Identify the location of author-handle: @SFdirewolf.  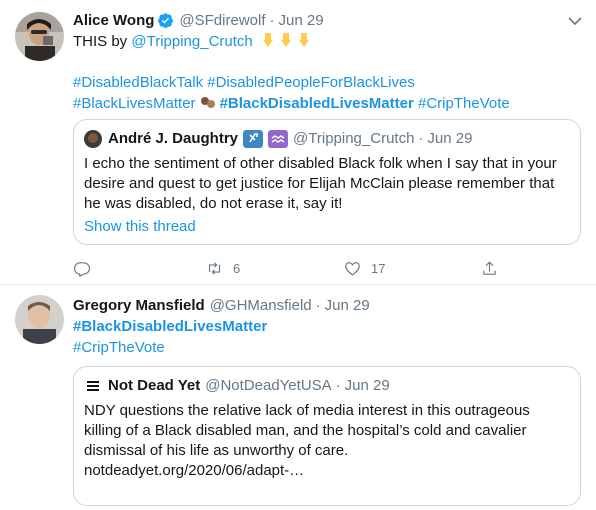
(222, 20).